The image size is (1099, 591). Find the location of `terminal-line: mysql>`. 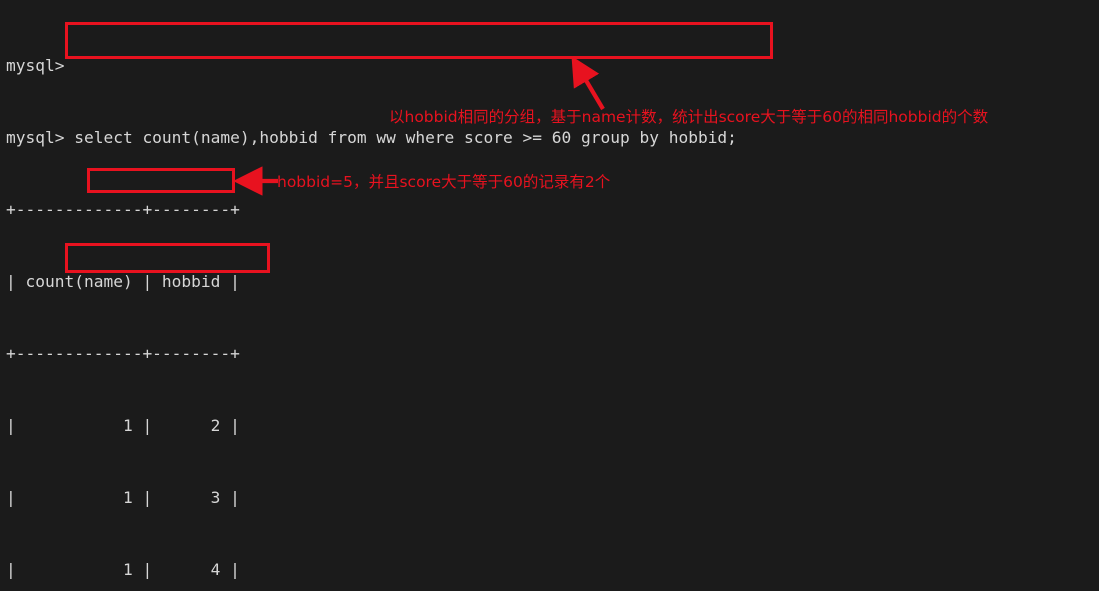

terminal-line: mysql> is located at coordinates (35, 65).